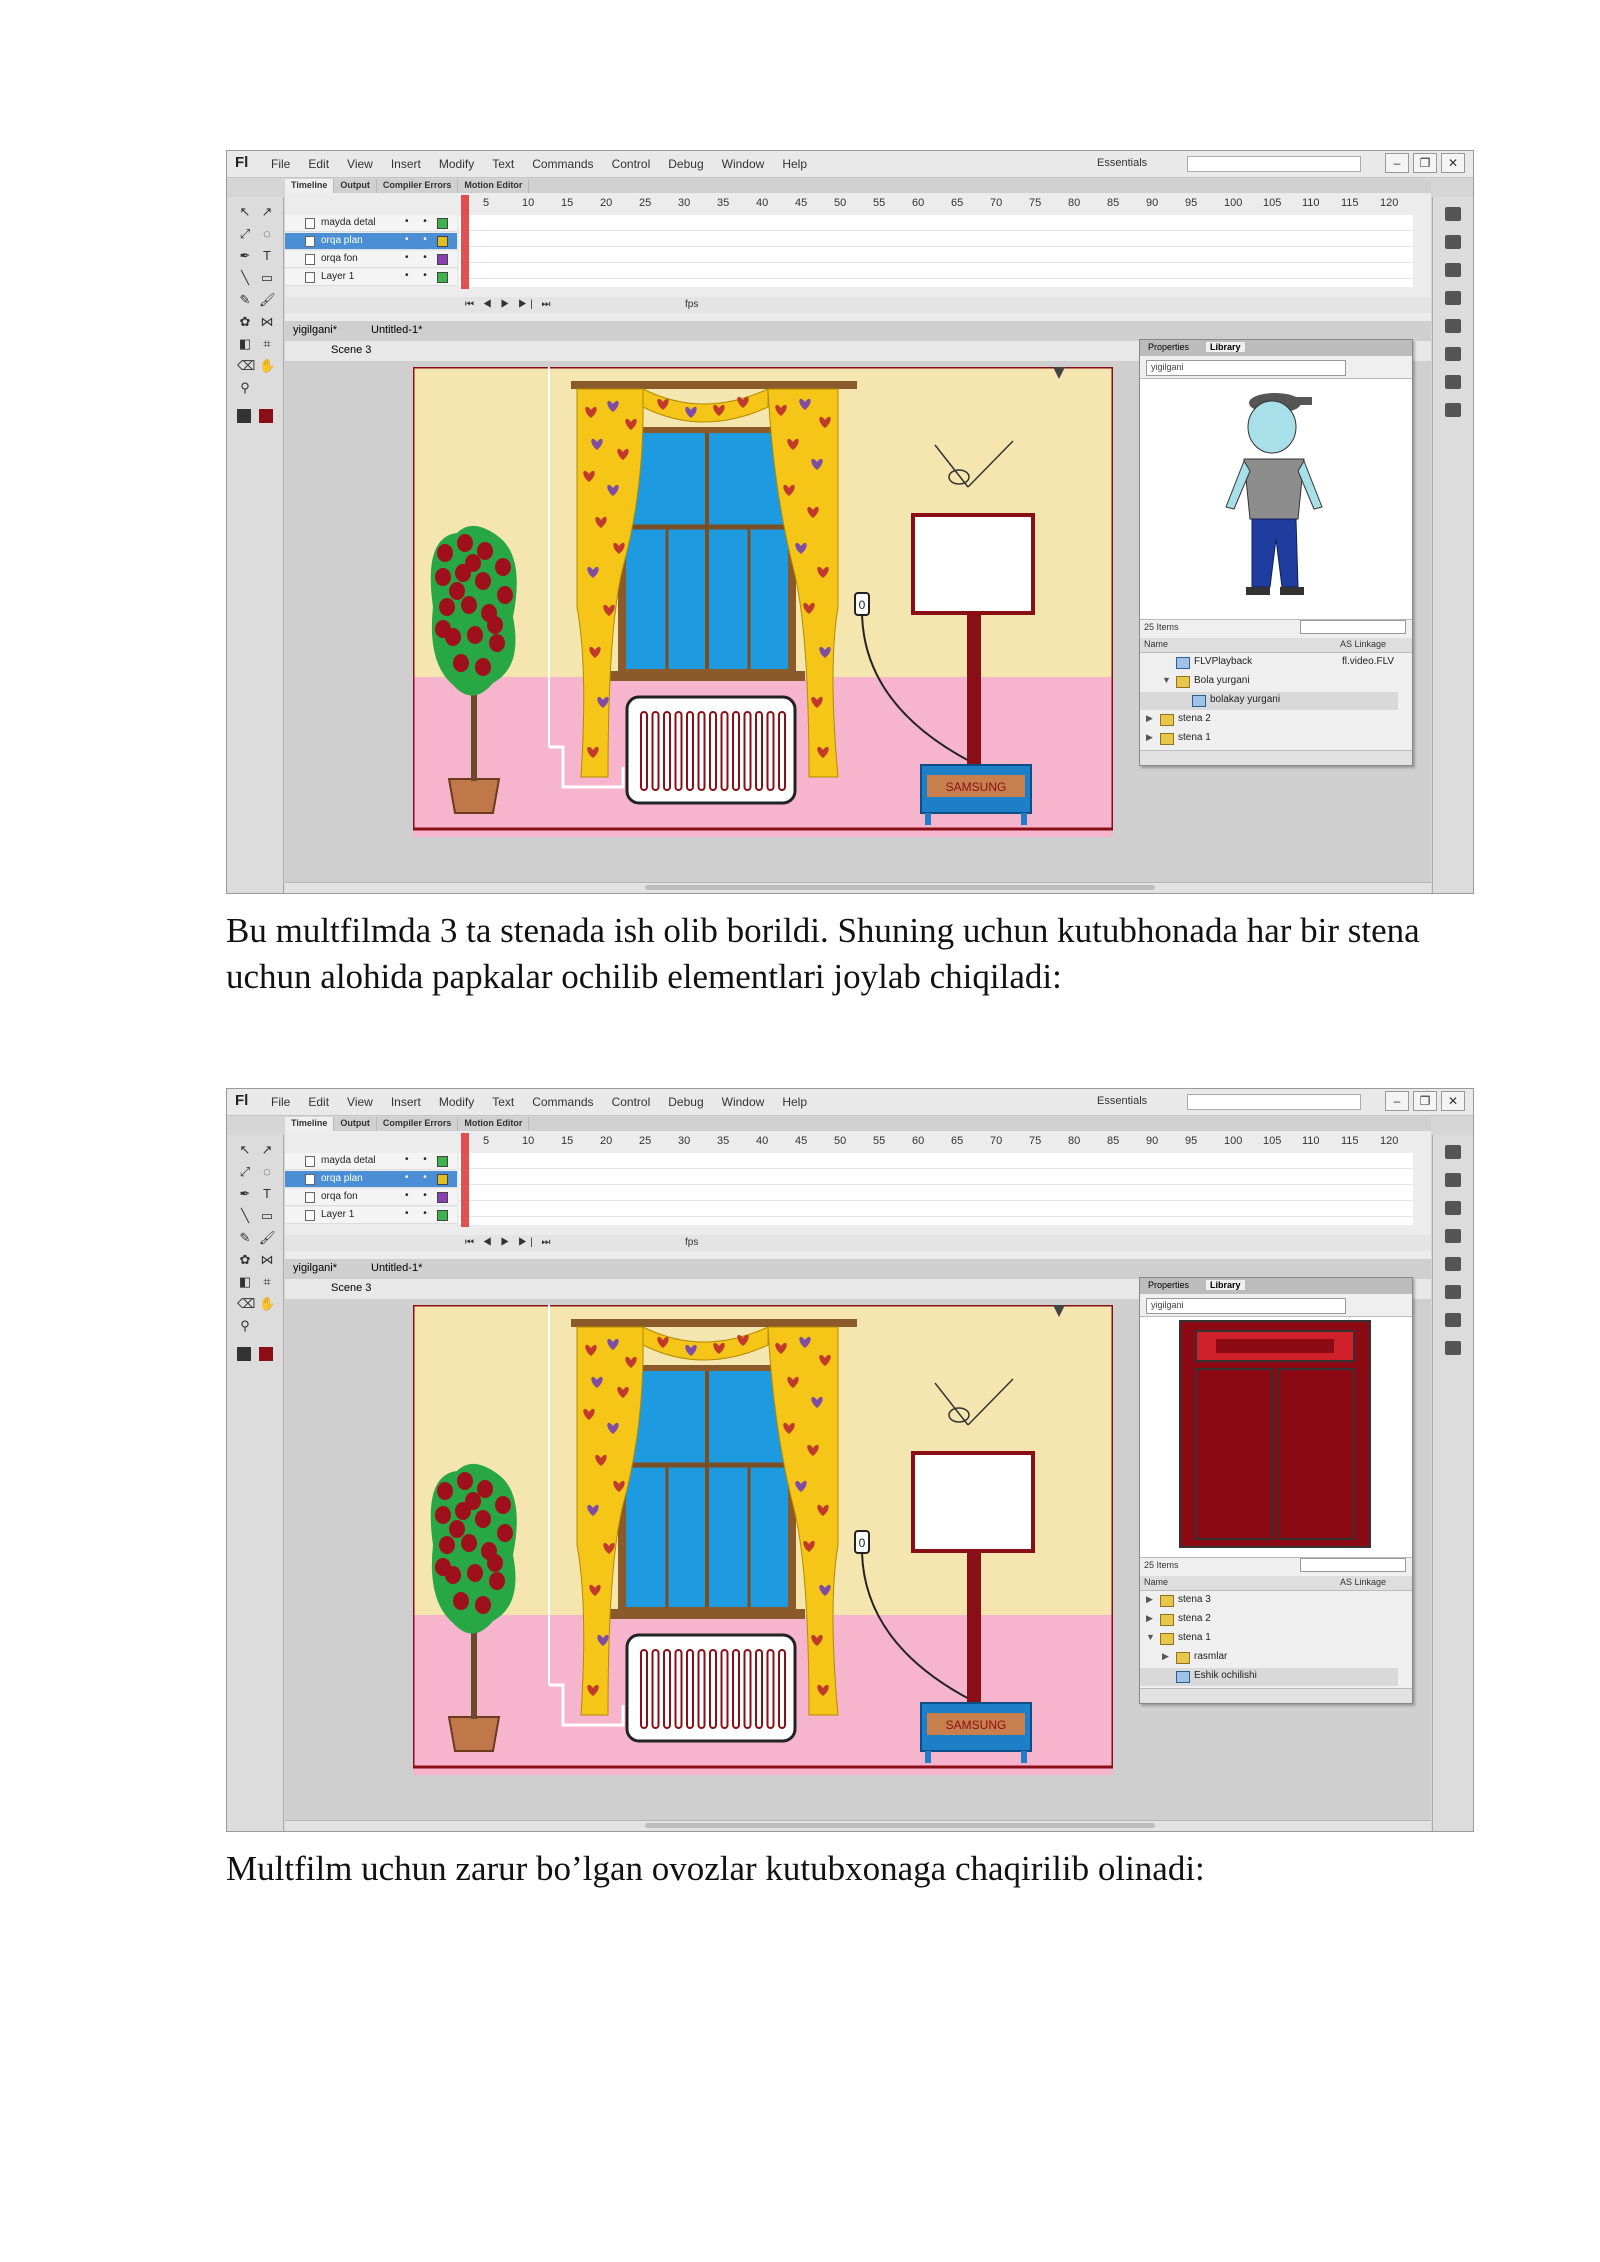  I want to click on menu-item-help: Help, so click(794, 1102).